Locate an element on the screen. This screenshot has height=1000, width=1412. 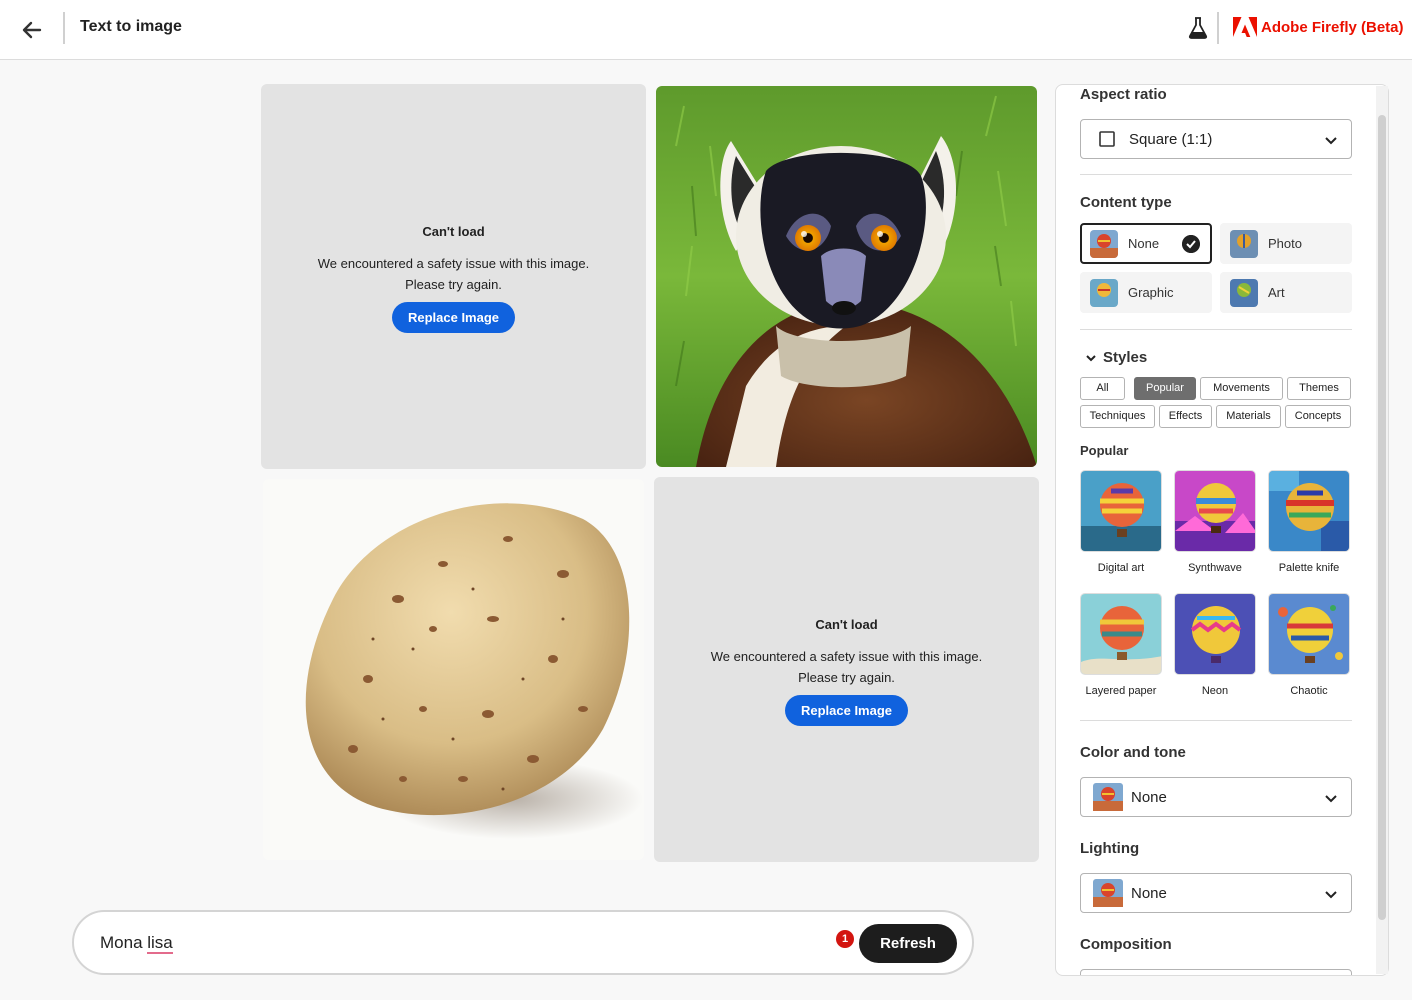
back-arrow-icon is located at coordinates (32, 30).